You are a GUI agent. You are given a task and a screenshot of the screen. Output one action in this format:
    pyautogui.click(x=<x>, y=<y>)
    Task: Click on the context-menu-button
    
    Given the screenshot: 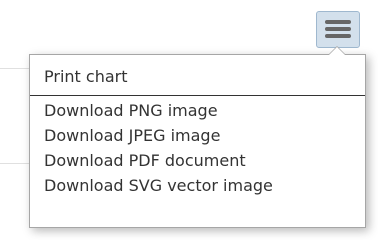 What is the action you would take?
    pyautogui.click(x=338, y=29)
    